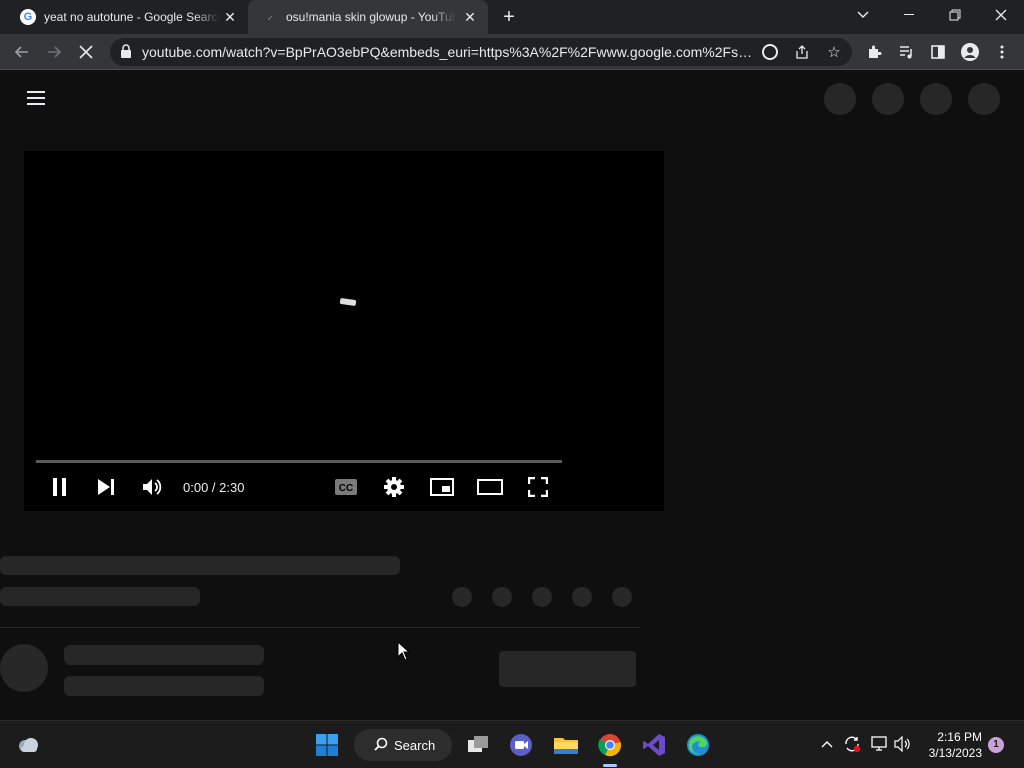  Describe the element at coordinates (834, 52) in the screenshot. I see `bookmark-star-icon: ☆` at that location.